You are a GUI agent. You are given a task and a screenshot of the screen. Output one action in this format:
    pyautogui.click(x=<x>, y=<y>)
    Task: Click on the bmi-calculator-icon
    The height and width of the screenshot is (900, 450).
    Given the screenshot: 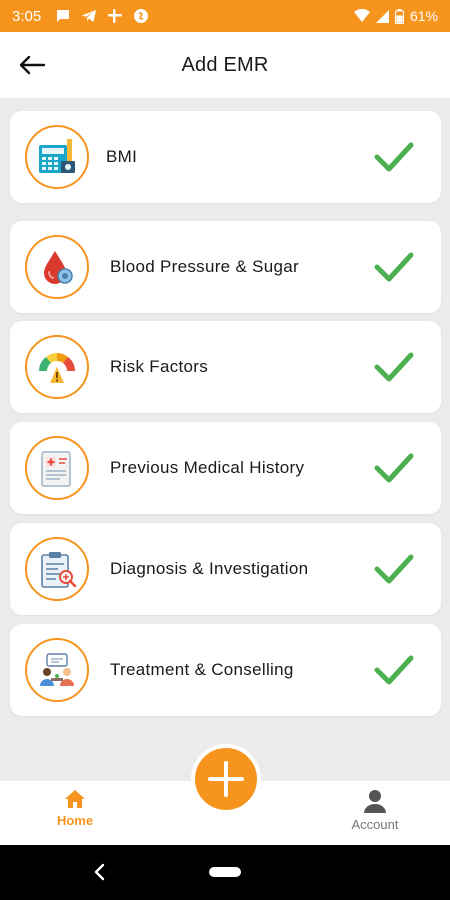 What is the action you would take?
    pyautogui.click(x=57, y=156)
    